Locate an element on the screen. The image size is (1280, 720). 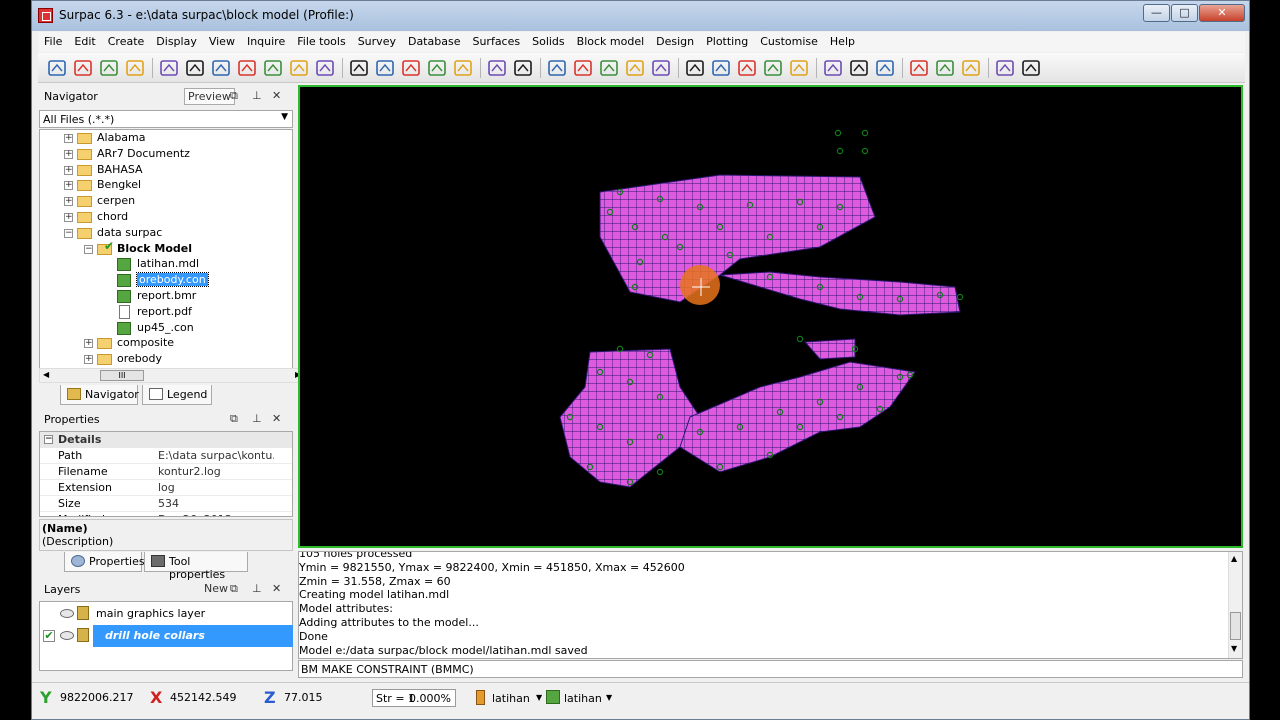
file-filter-select: All Files (.*.*) ▼ is located at coordinates (166, 119).